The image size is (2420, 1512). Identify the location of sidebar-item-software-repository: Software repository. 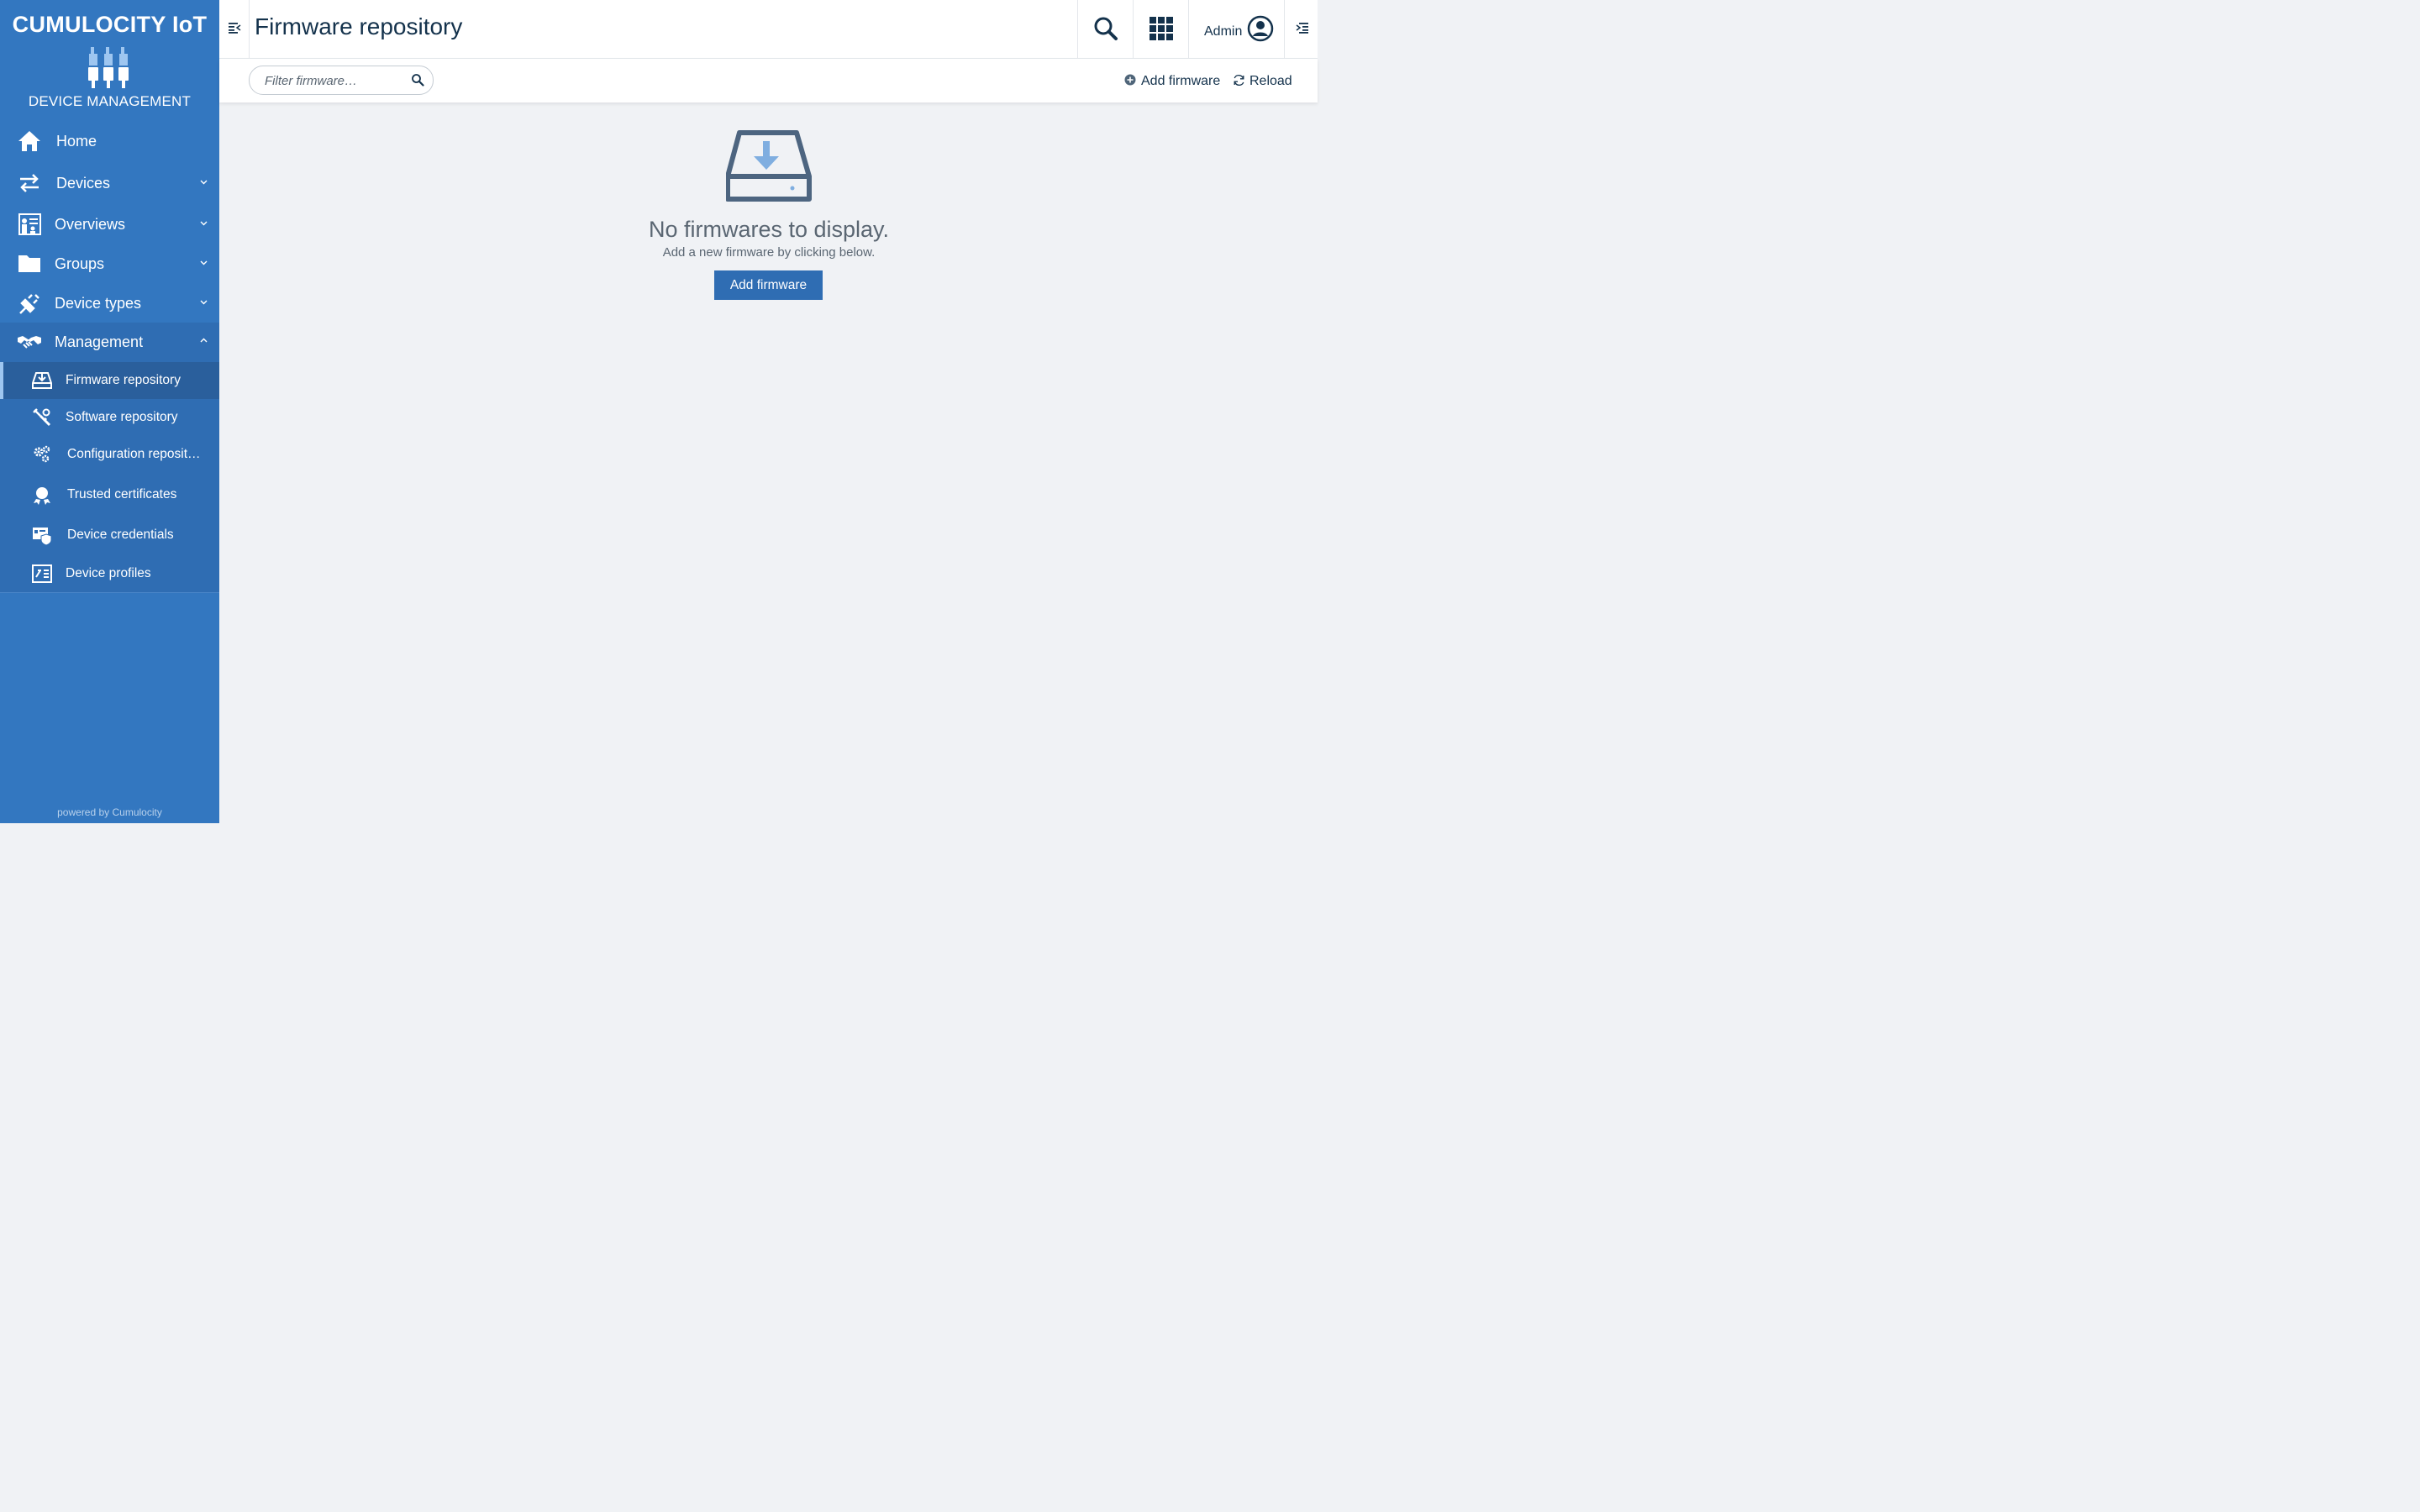
(109, 417).